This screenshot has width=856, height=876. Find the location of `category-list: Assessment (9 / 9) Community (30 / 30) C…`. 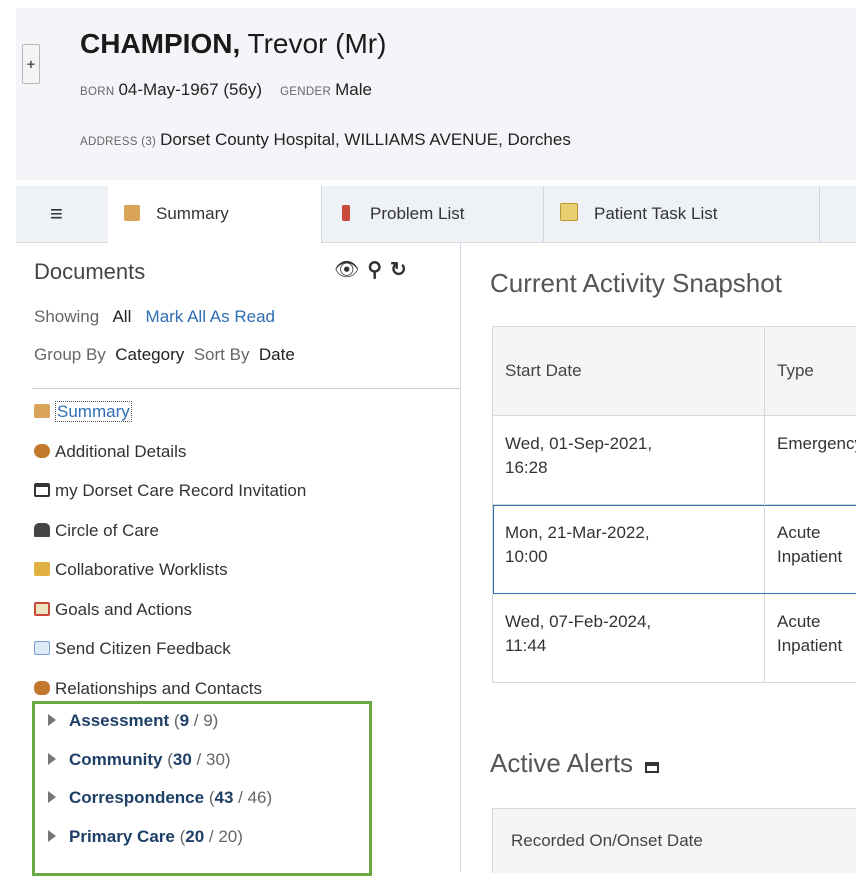

category-list: Assessment (9 / 9) Community (30 / 30) C… is located at coordinates (160, 785).